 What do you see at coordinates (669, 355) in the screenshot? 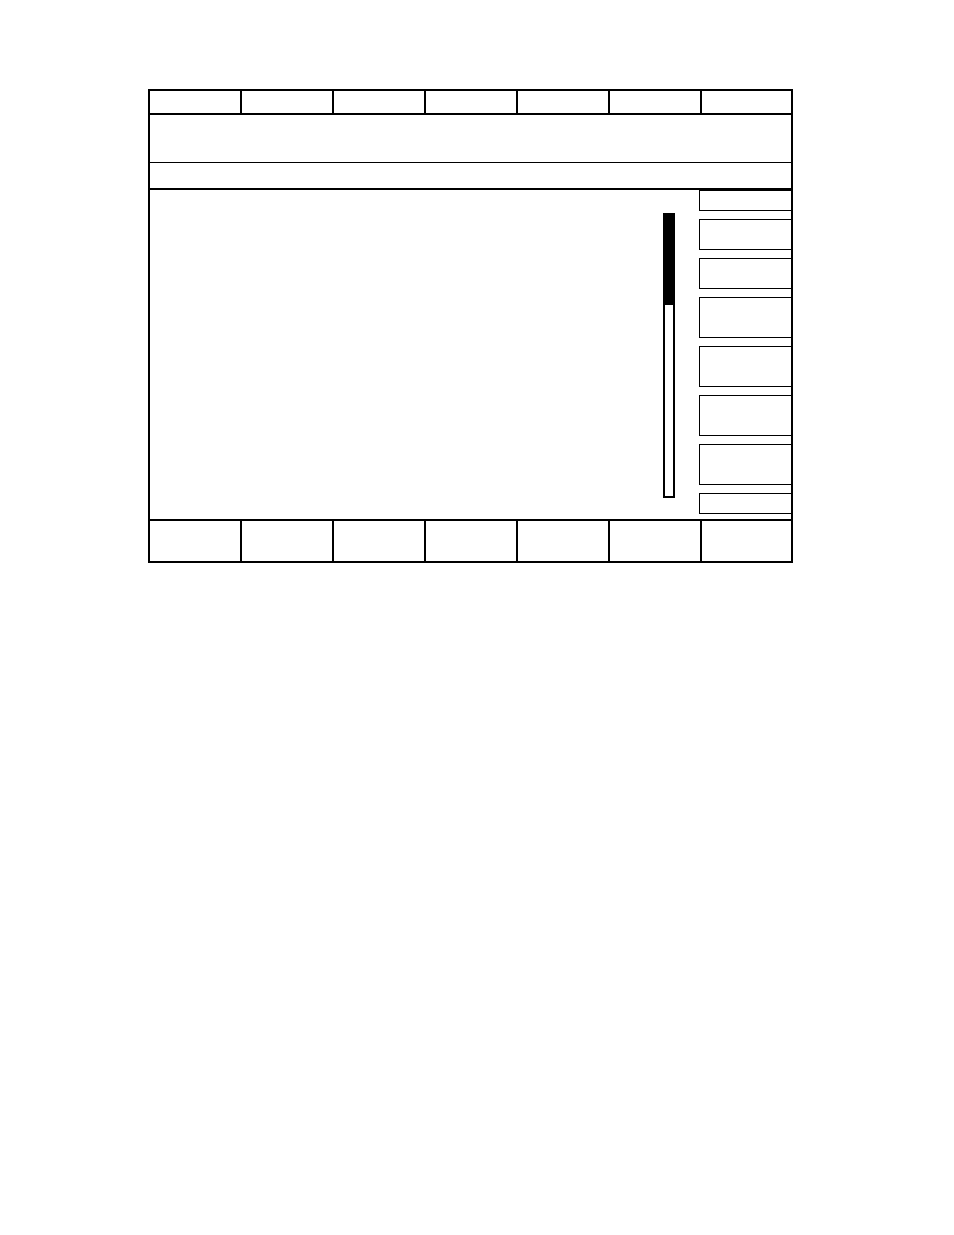
I see `scrollbar` at bounding box center [669, 355].